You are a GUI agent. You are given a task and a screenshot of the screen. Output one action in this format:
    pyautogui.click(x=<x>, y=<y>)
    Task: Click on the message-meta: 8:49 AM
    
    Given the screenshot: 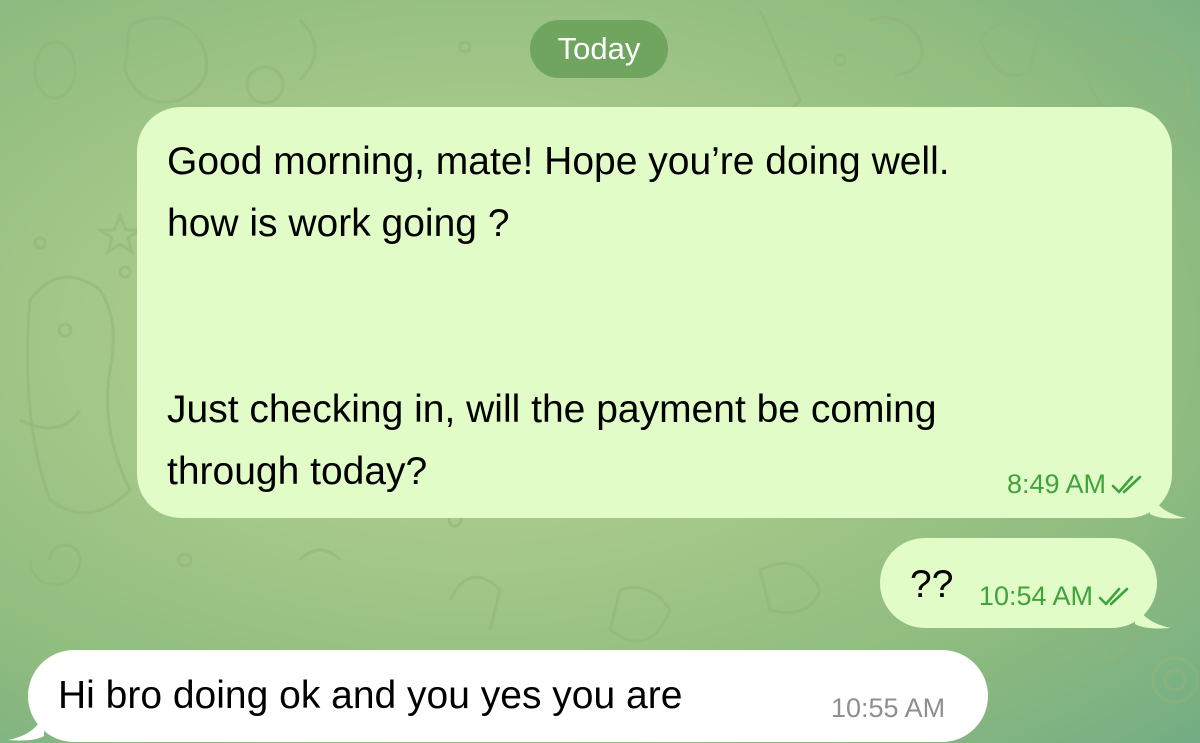 What is the action you would take?
    pyautogui.click(x=1078, y=484)
    